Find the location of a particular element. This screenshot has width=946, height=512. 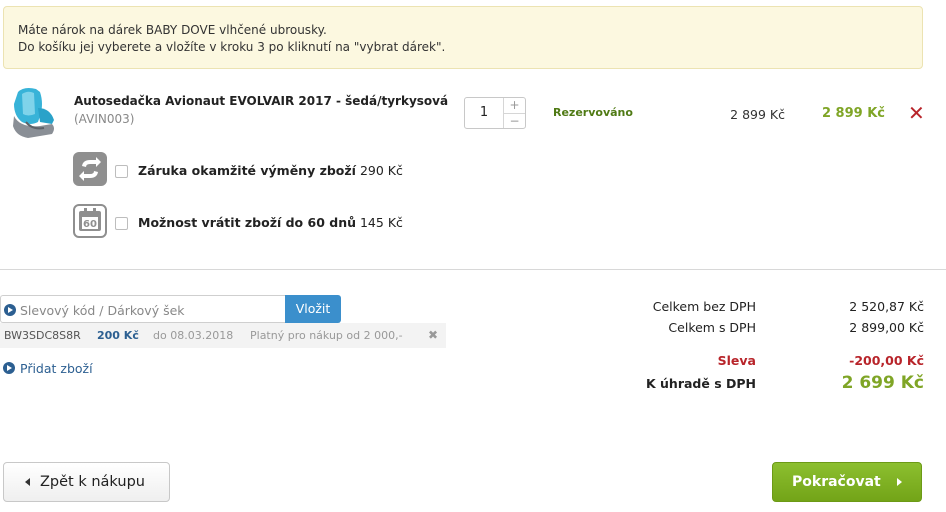

quantity-stepper: 1 + − is located at coordinates (495, 113).